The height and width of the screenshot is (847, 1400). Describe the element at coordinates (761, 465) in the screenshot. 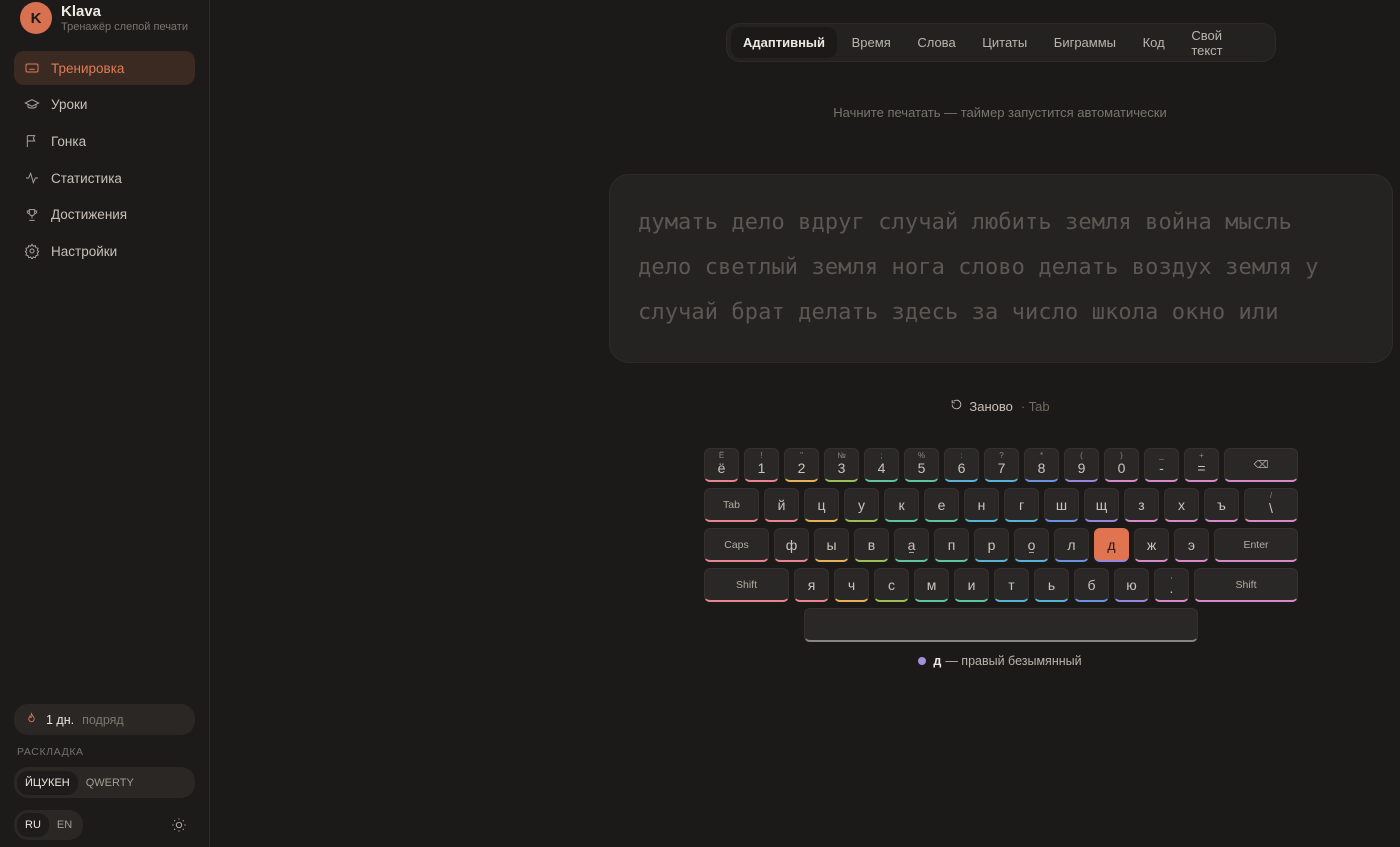

I see `key: ! 1` at that location.